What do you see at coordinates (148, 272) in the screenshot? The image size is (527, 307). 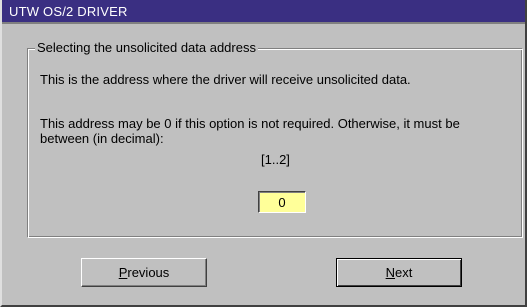 I see `previous-label: revious` at bounding box center [148, 272].